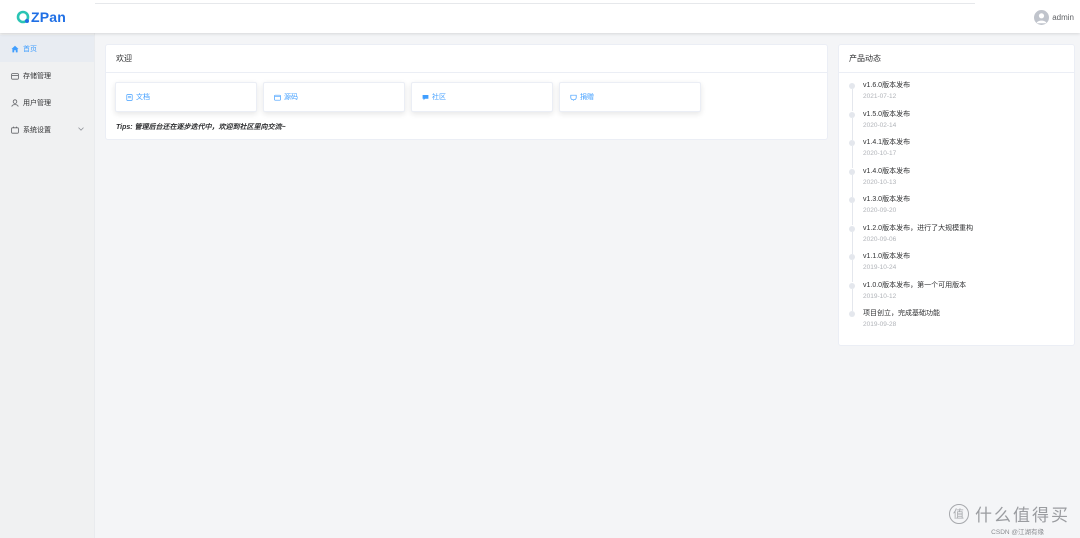 The height and width of the screenshot is (538, 1080). What do you see at coordinates (291, 97) in the screenshot?
I see `link-label: 源码` at bounding box center [291, 97].